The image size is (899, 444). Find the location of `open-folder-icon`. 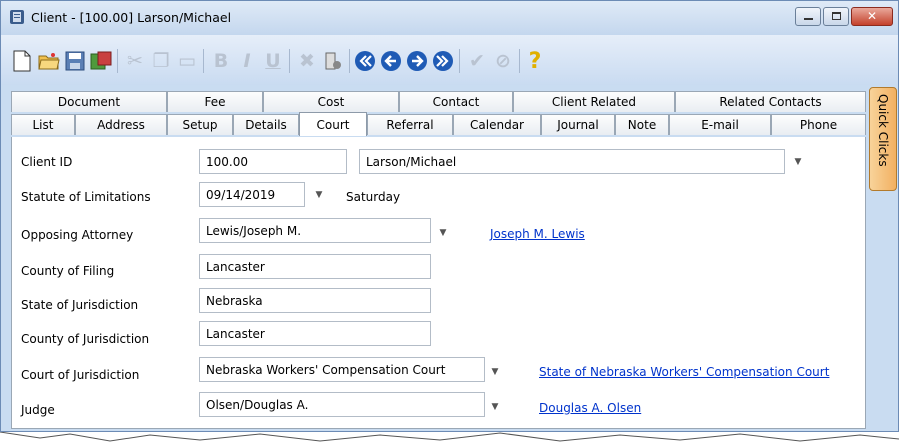

open-folder-icon is located at coordinates (49, 61).